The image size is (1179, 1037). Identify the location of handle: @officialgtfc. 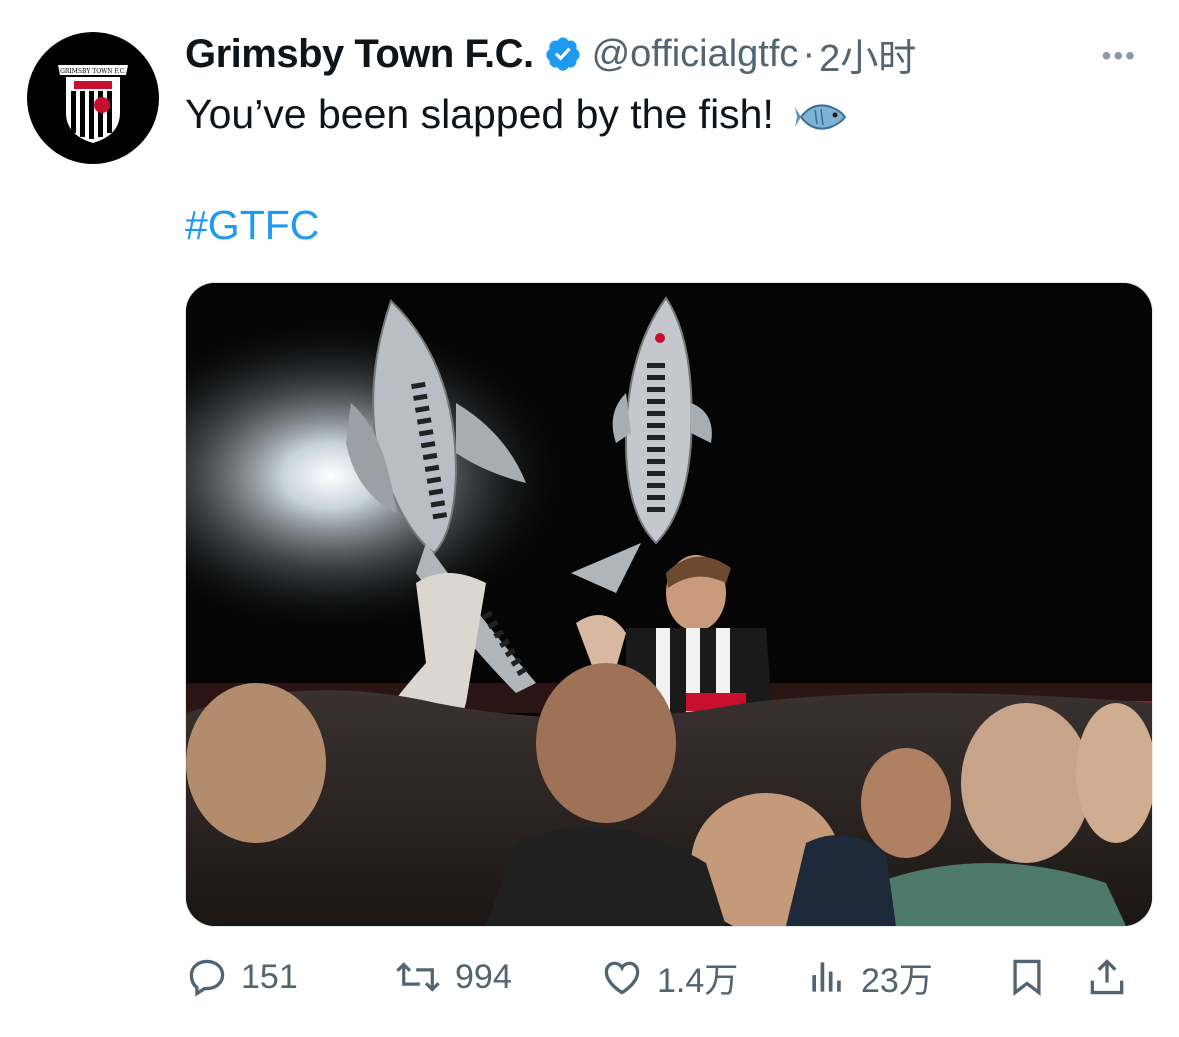
(695, 54).